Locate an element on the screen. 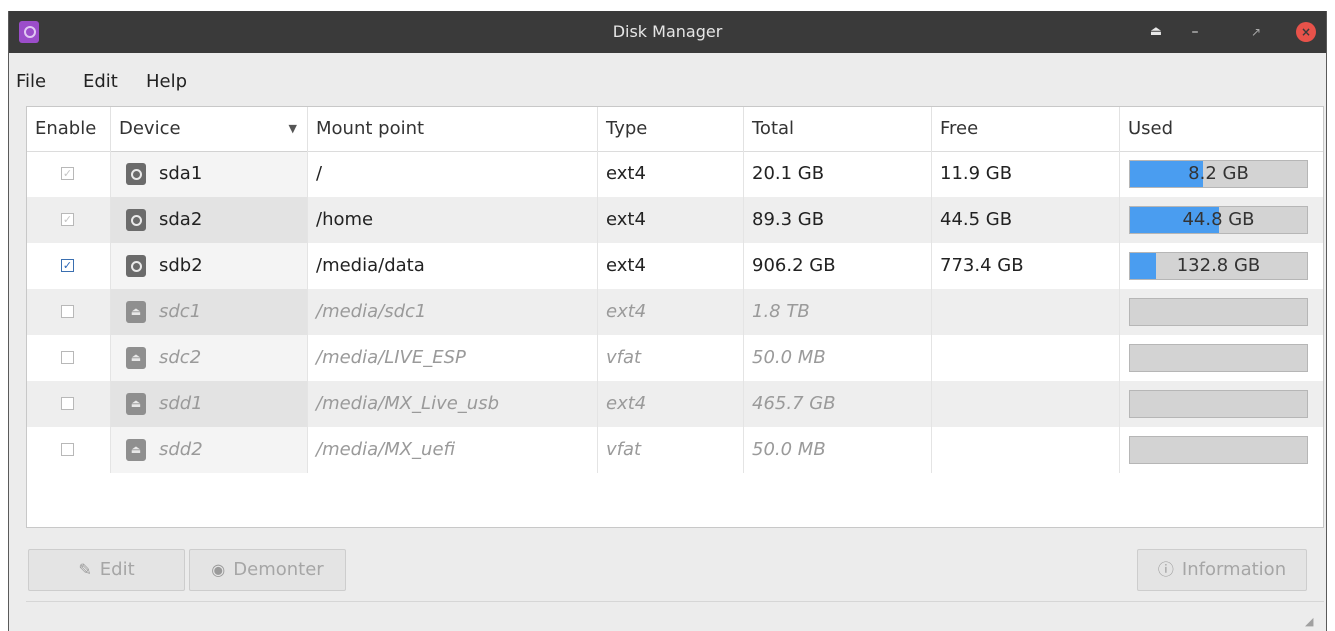 The height and width of the screenshot is (631, 1335). device-name: sdd1 is located at coordinates (181, 403).